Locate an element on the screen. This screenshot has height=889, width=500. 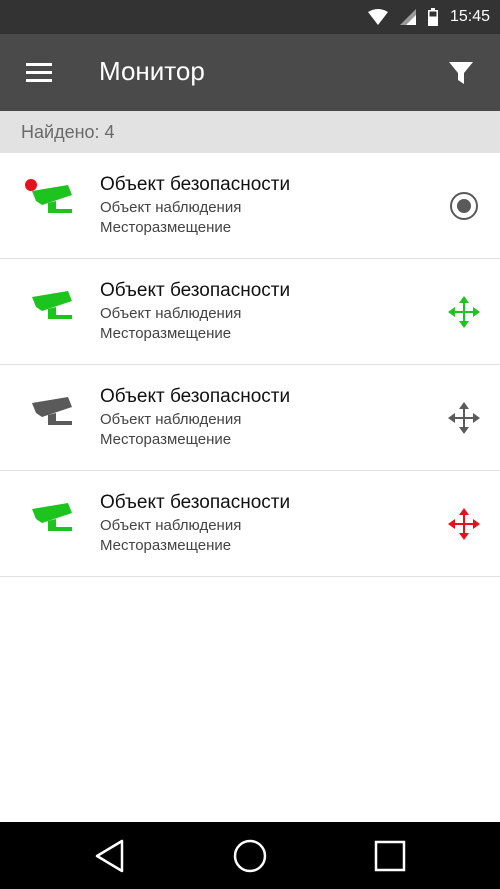
results-count-bar: Найдено: 4 is located at coordinates (250, 132).